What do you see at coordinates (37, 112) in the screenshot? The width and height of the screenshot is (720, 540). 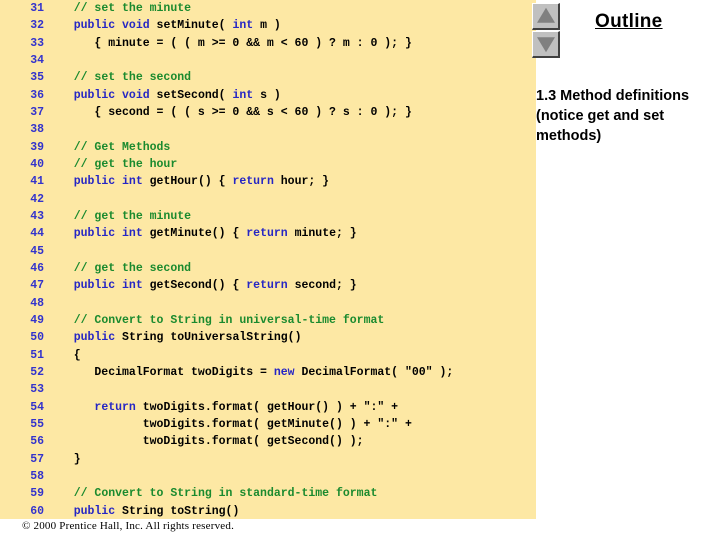 I see `line-number: 37` at bounding box center [37, 112].